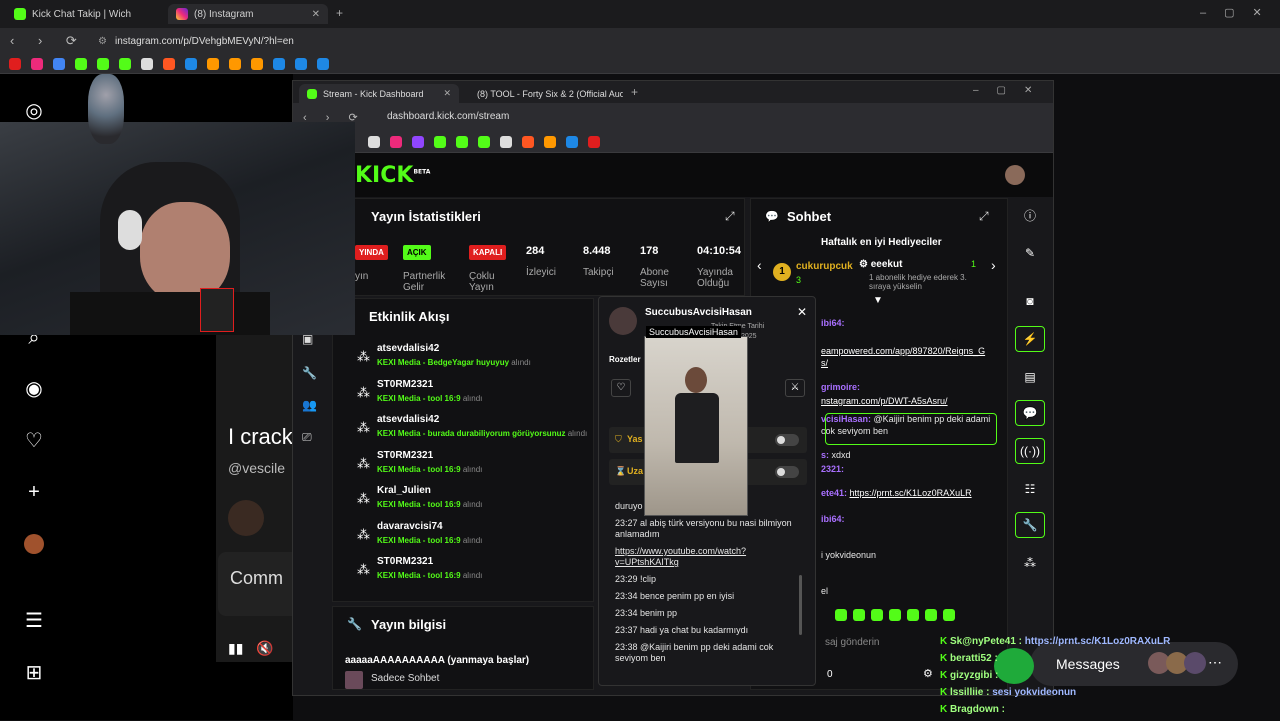 This screenshot has height=721, width=1280. Describe the element at coordinates (906, 455) in the screenshot. I see `chat-message: s: xdxd` at that location.